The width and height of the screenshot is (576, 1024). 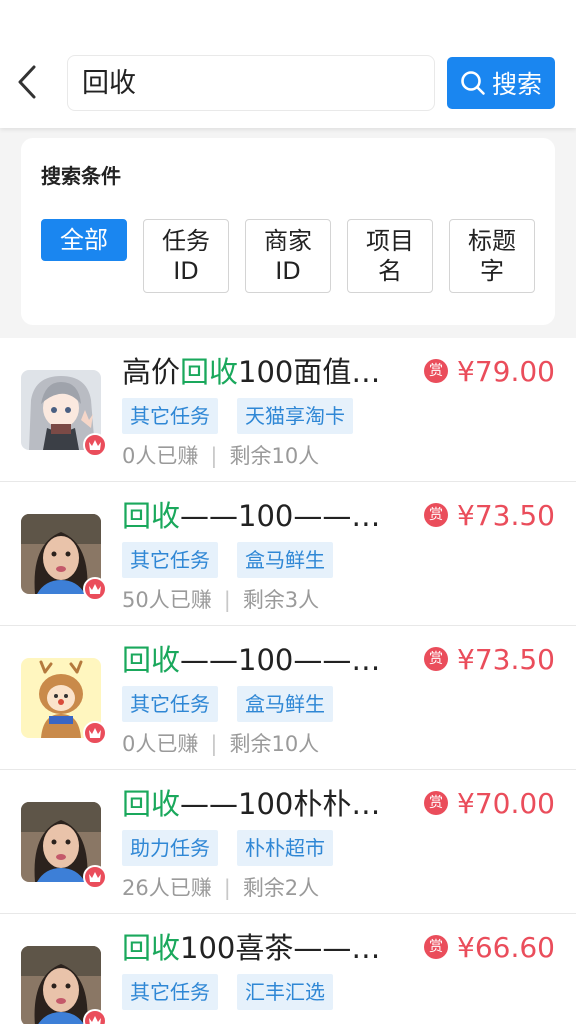 I want to click on chevron-left-icon, so click(x=27, y=82).